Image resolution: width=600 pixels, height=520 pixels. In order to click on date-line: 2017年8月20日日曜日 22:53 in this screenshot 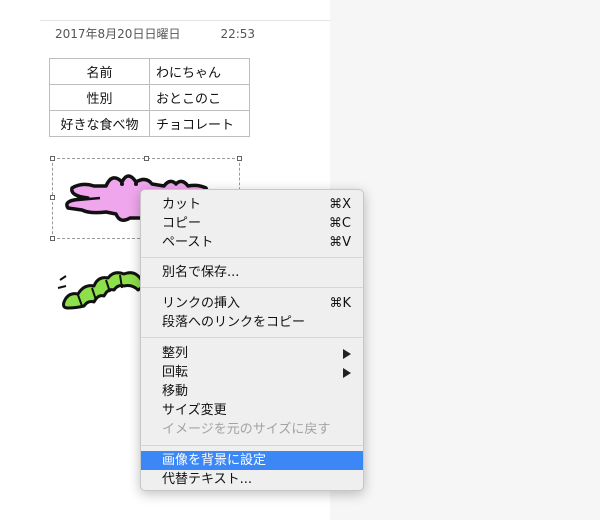, I will do `click(155, 33)`.